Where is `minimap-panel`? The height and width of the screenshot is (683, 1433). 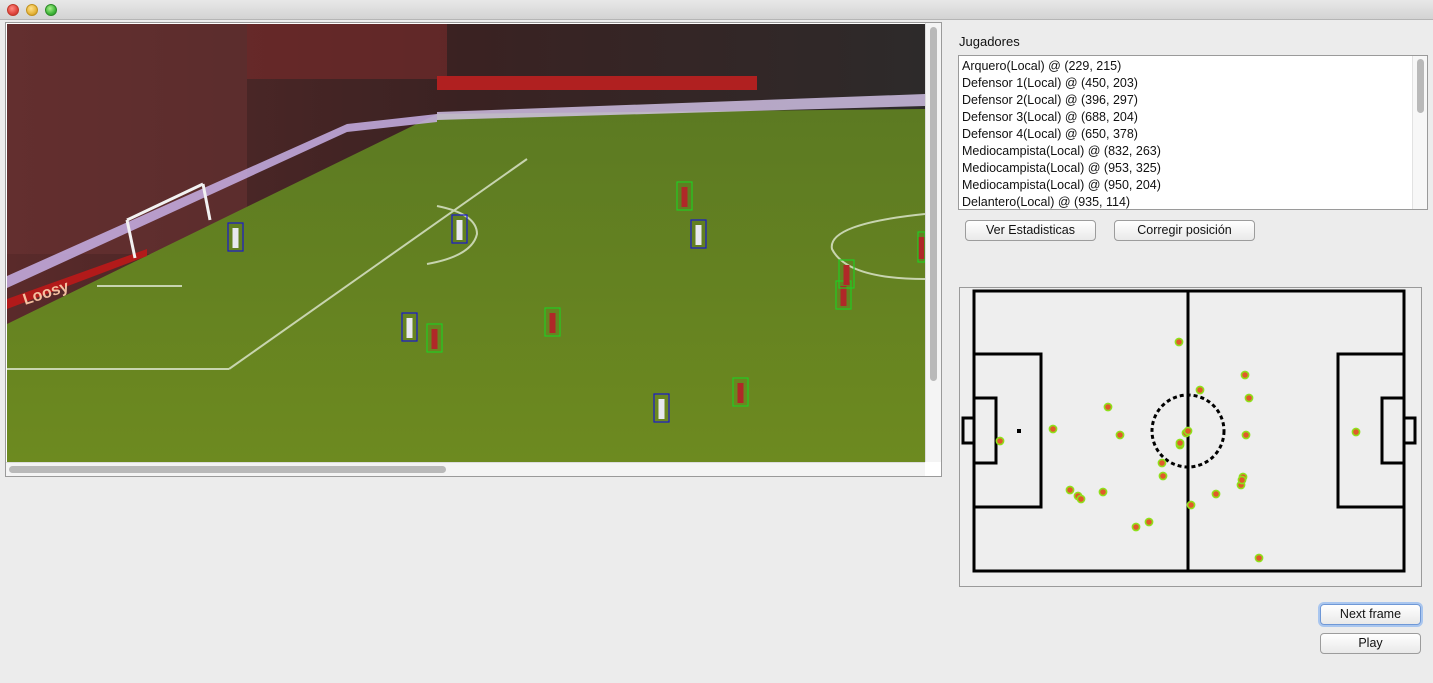
minimap-panel is located at coordinates (1190, 437).